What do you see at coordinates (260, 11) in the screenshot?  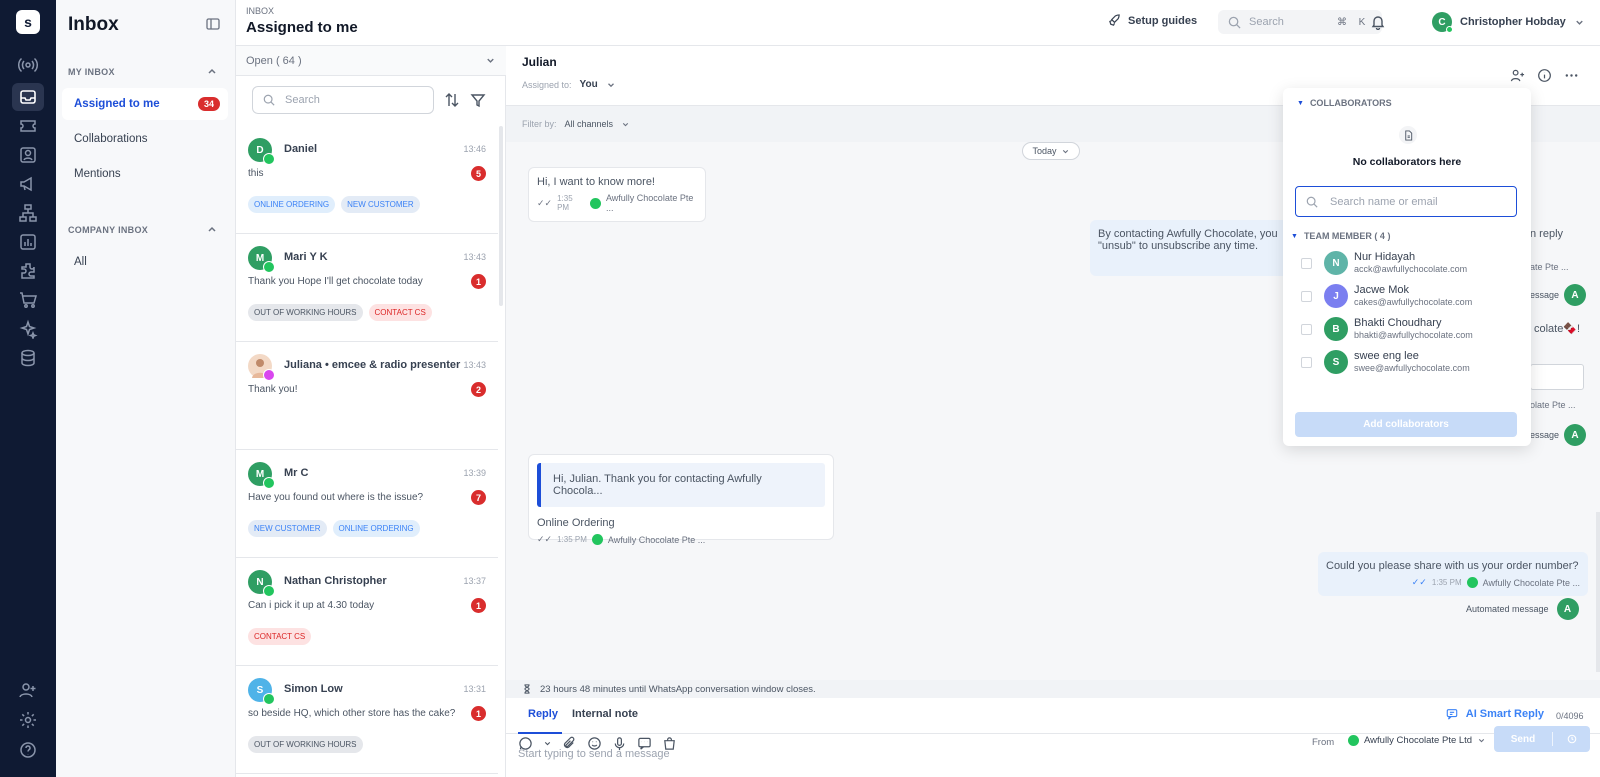 I see `breadcrumb: INBOX` at bounding box center [260, 11].